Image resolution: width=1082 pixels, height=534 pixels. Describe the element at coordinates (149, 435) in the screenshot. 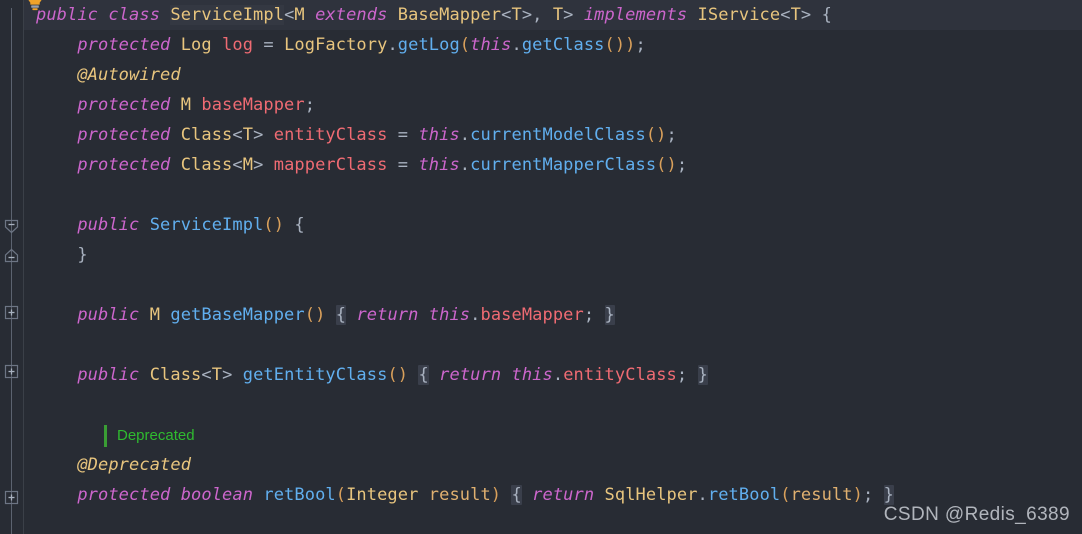

I see `deprecated-inlay-hint: Deprecated` at that location.